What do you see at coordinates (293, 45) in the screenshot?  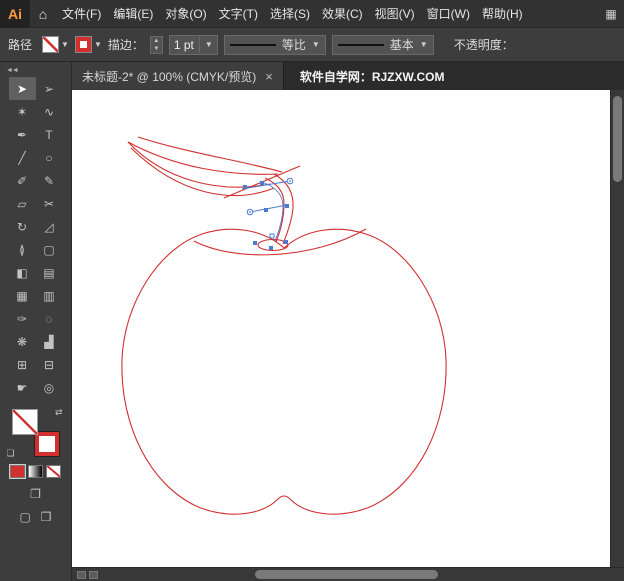 I see `width-profile-value: 等比` at bounding box center [293, 45].